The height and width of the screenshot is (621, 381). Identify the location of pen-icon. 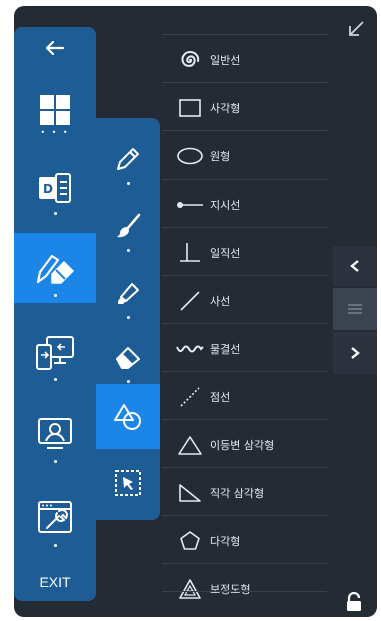
(128, 158).